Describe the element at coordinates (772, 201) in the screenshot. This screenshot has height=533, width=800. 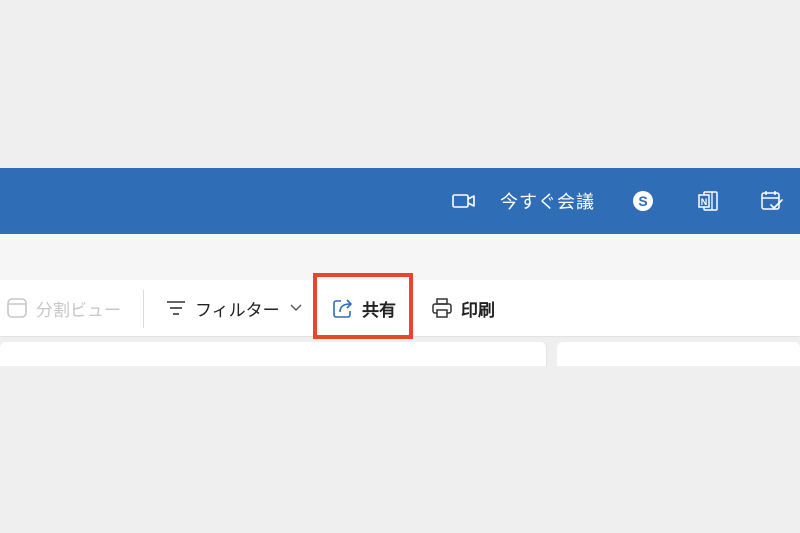
I see `calendar-check-icon` at that location.